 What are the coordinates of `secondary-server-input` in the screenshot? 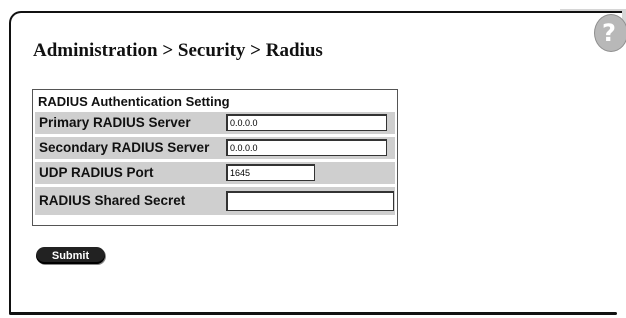 It's located at (306, 147).